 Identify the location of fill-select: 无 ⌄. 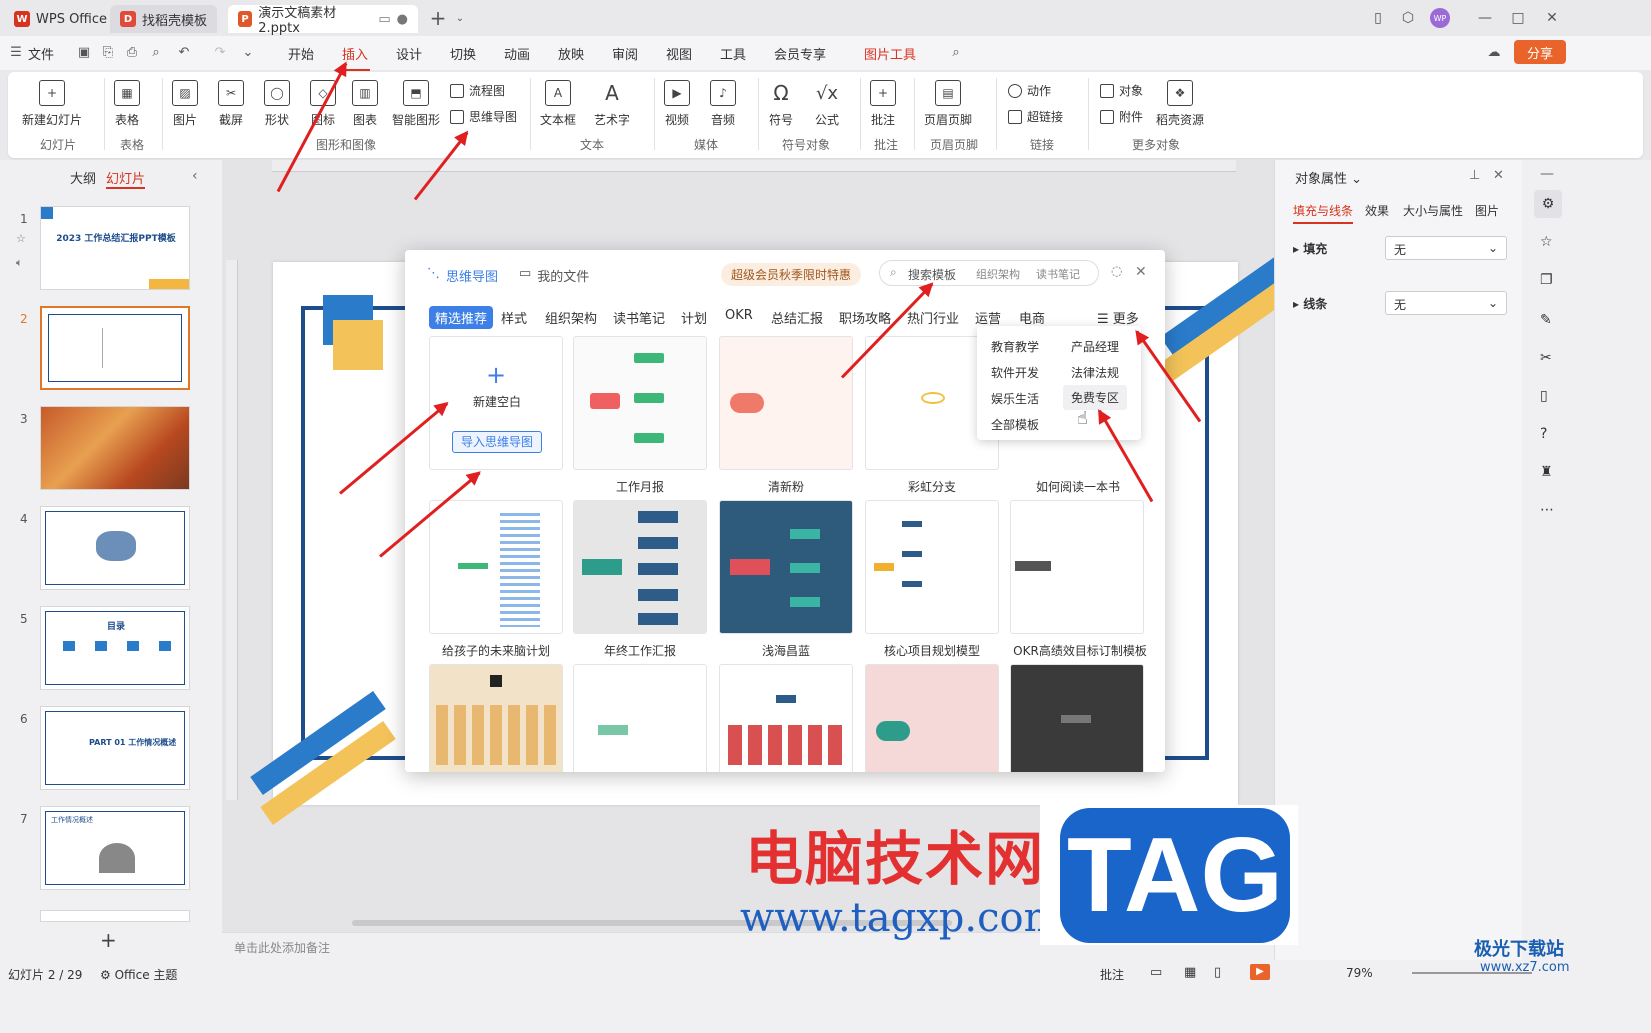
(1446, 248).